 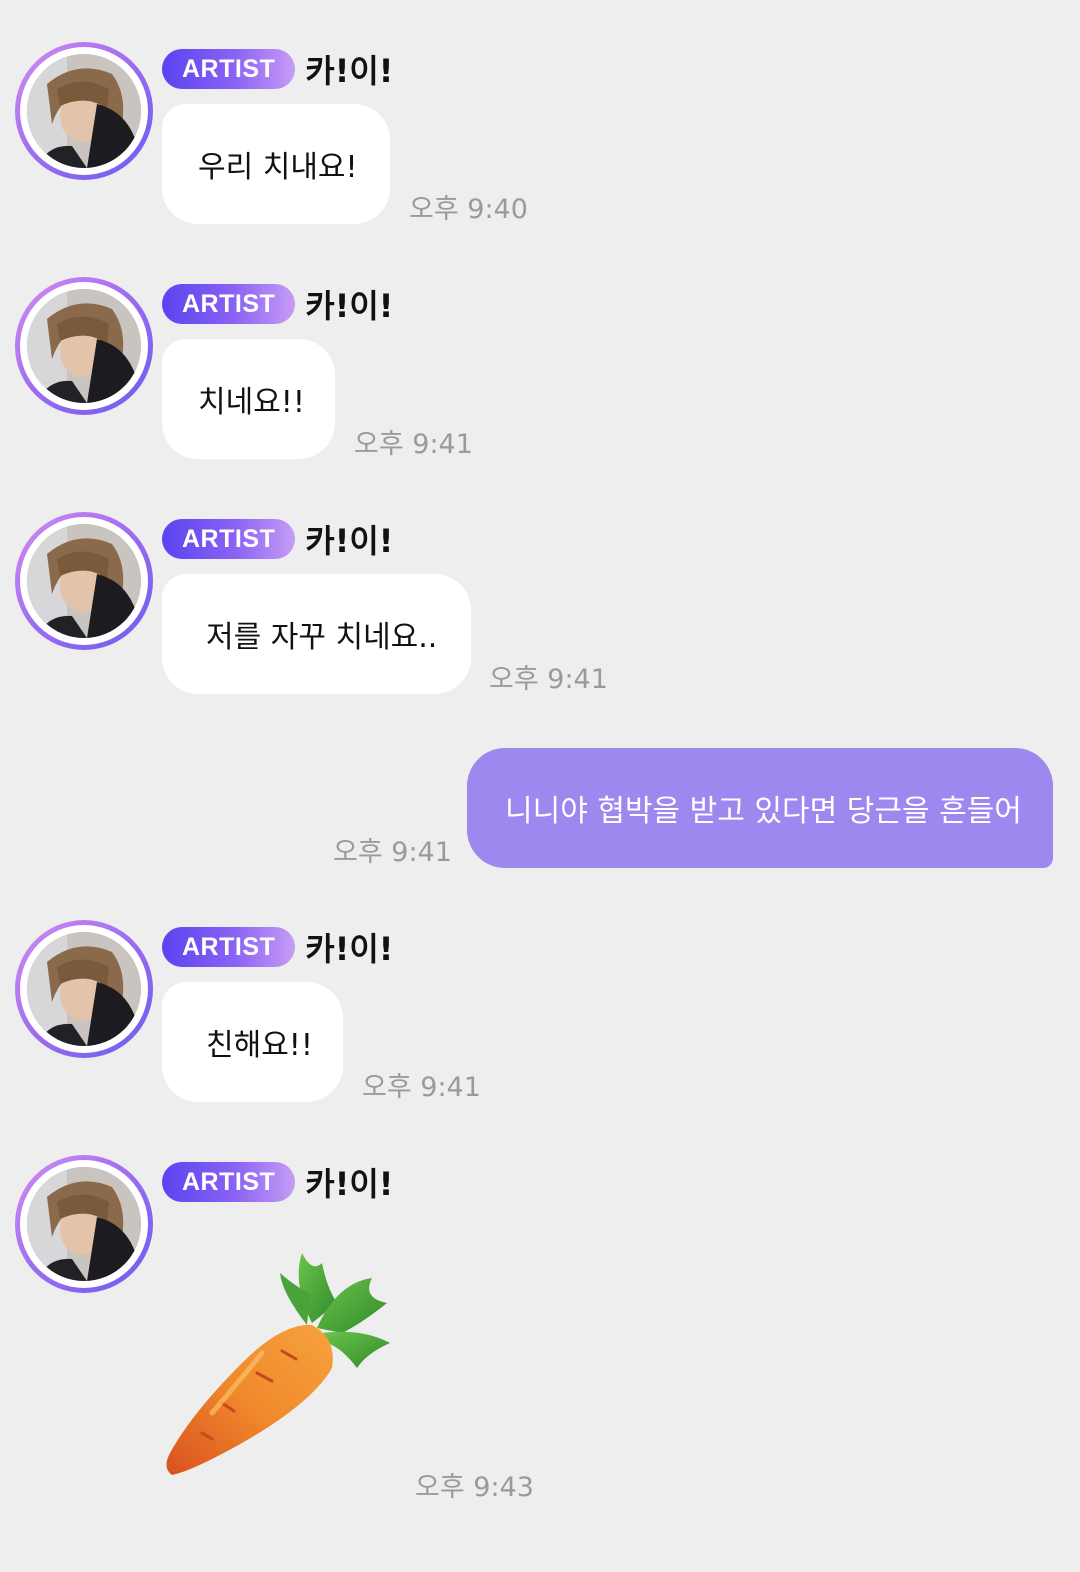 What do you see at coordinates (540, 607) in the screenshot?
I see `message-incoming: ARTIST 카!이! 저를 자꾸 치네요.. 오후 9:41` at bounding box center [540, 607].